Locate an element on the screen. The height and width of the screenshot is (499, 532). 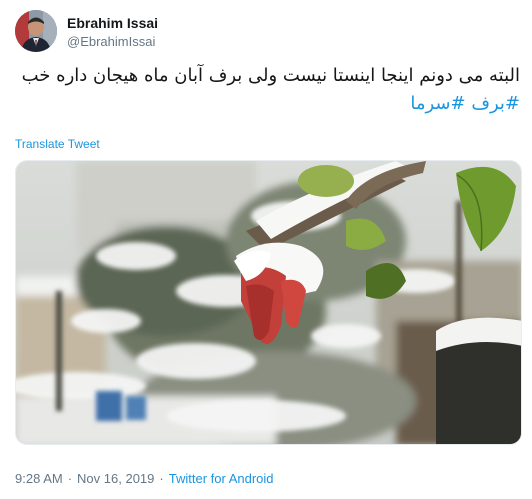
display-name: Ebrahim Issai is located at coordinates (112, 23).